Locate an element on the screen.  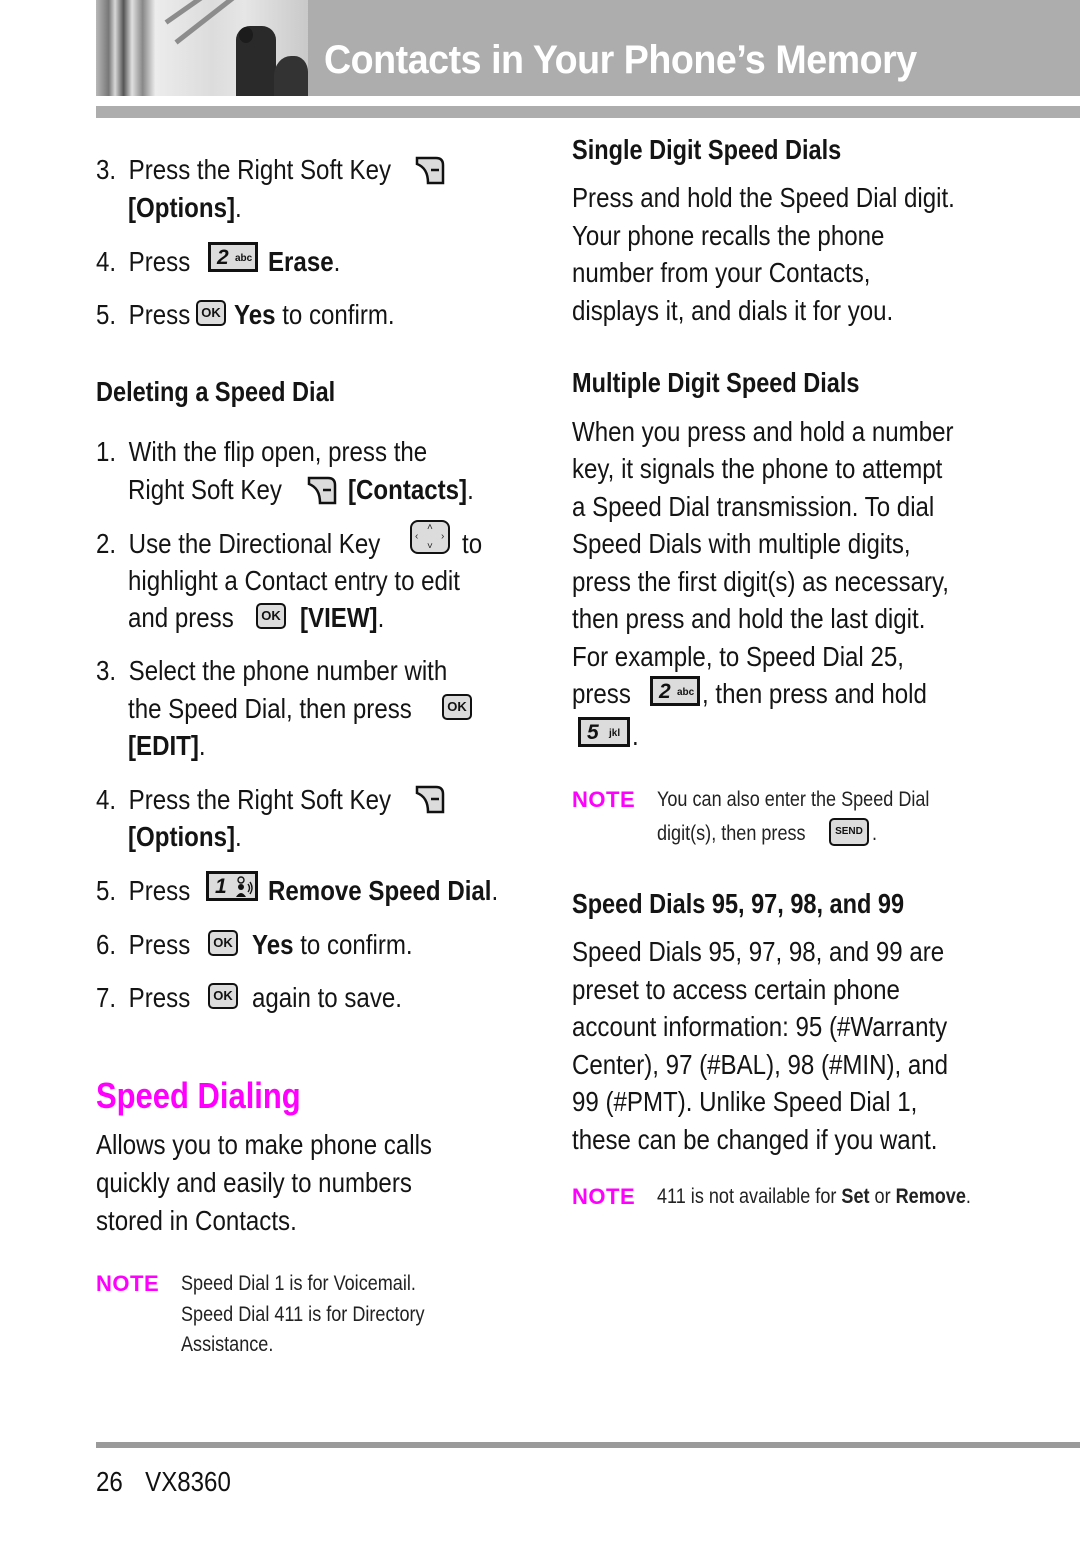
paragraph-line: Allows you to make phone calls is located at coordinates (264, 1144).